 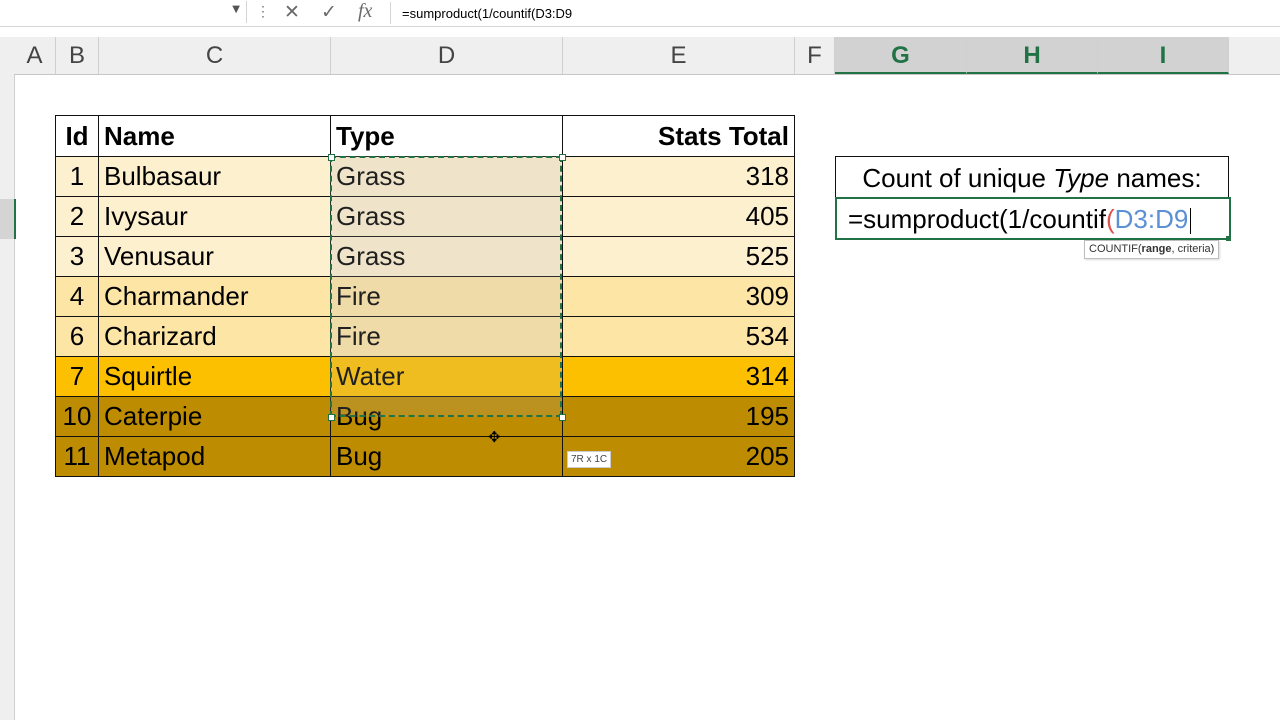 I want to click on name-box: ▼, so click(x=123, y=12).